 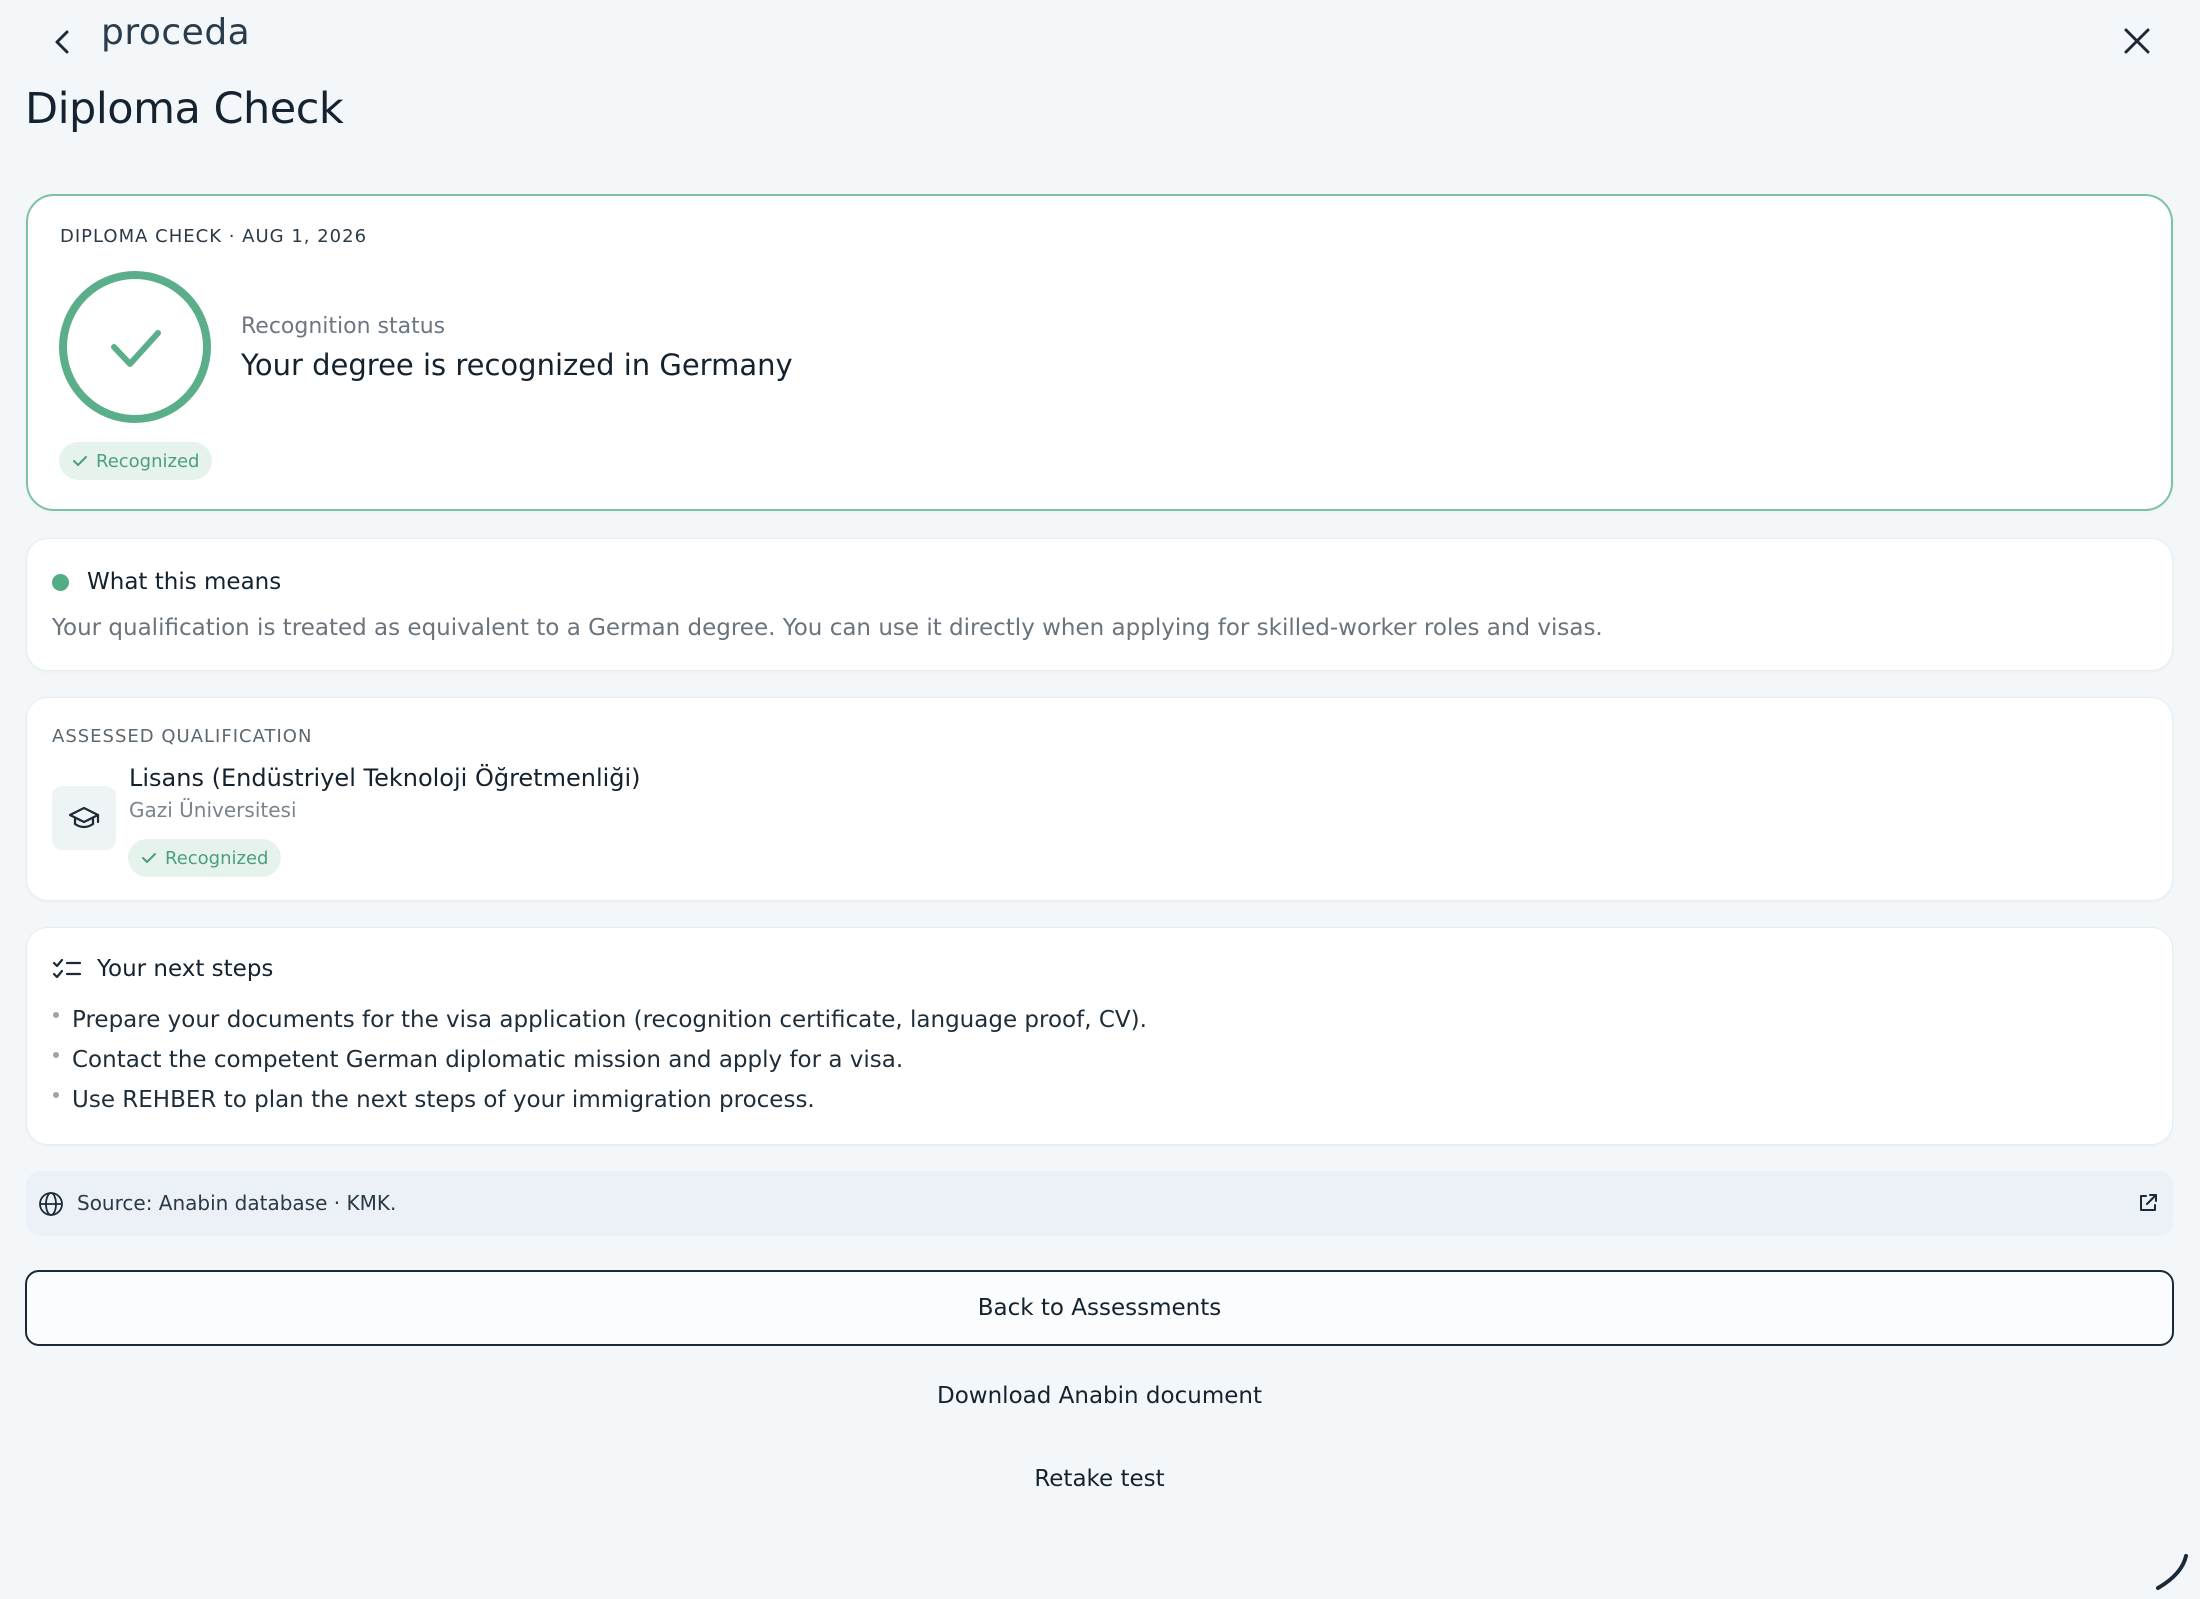 I want to click on close-button, so click(x=2137, y=41).